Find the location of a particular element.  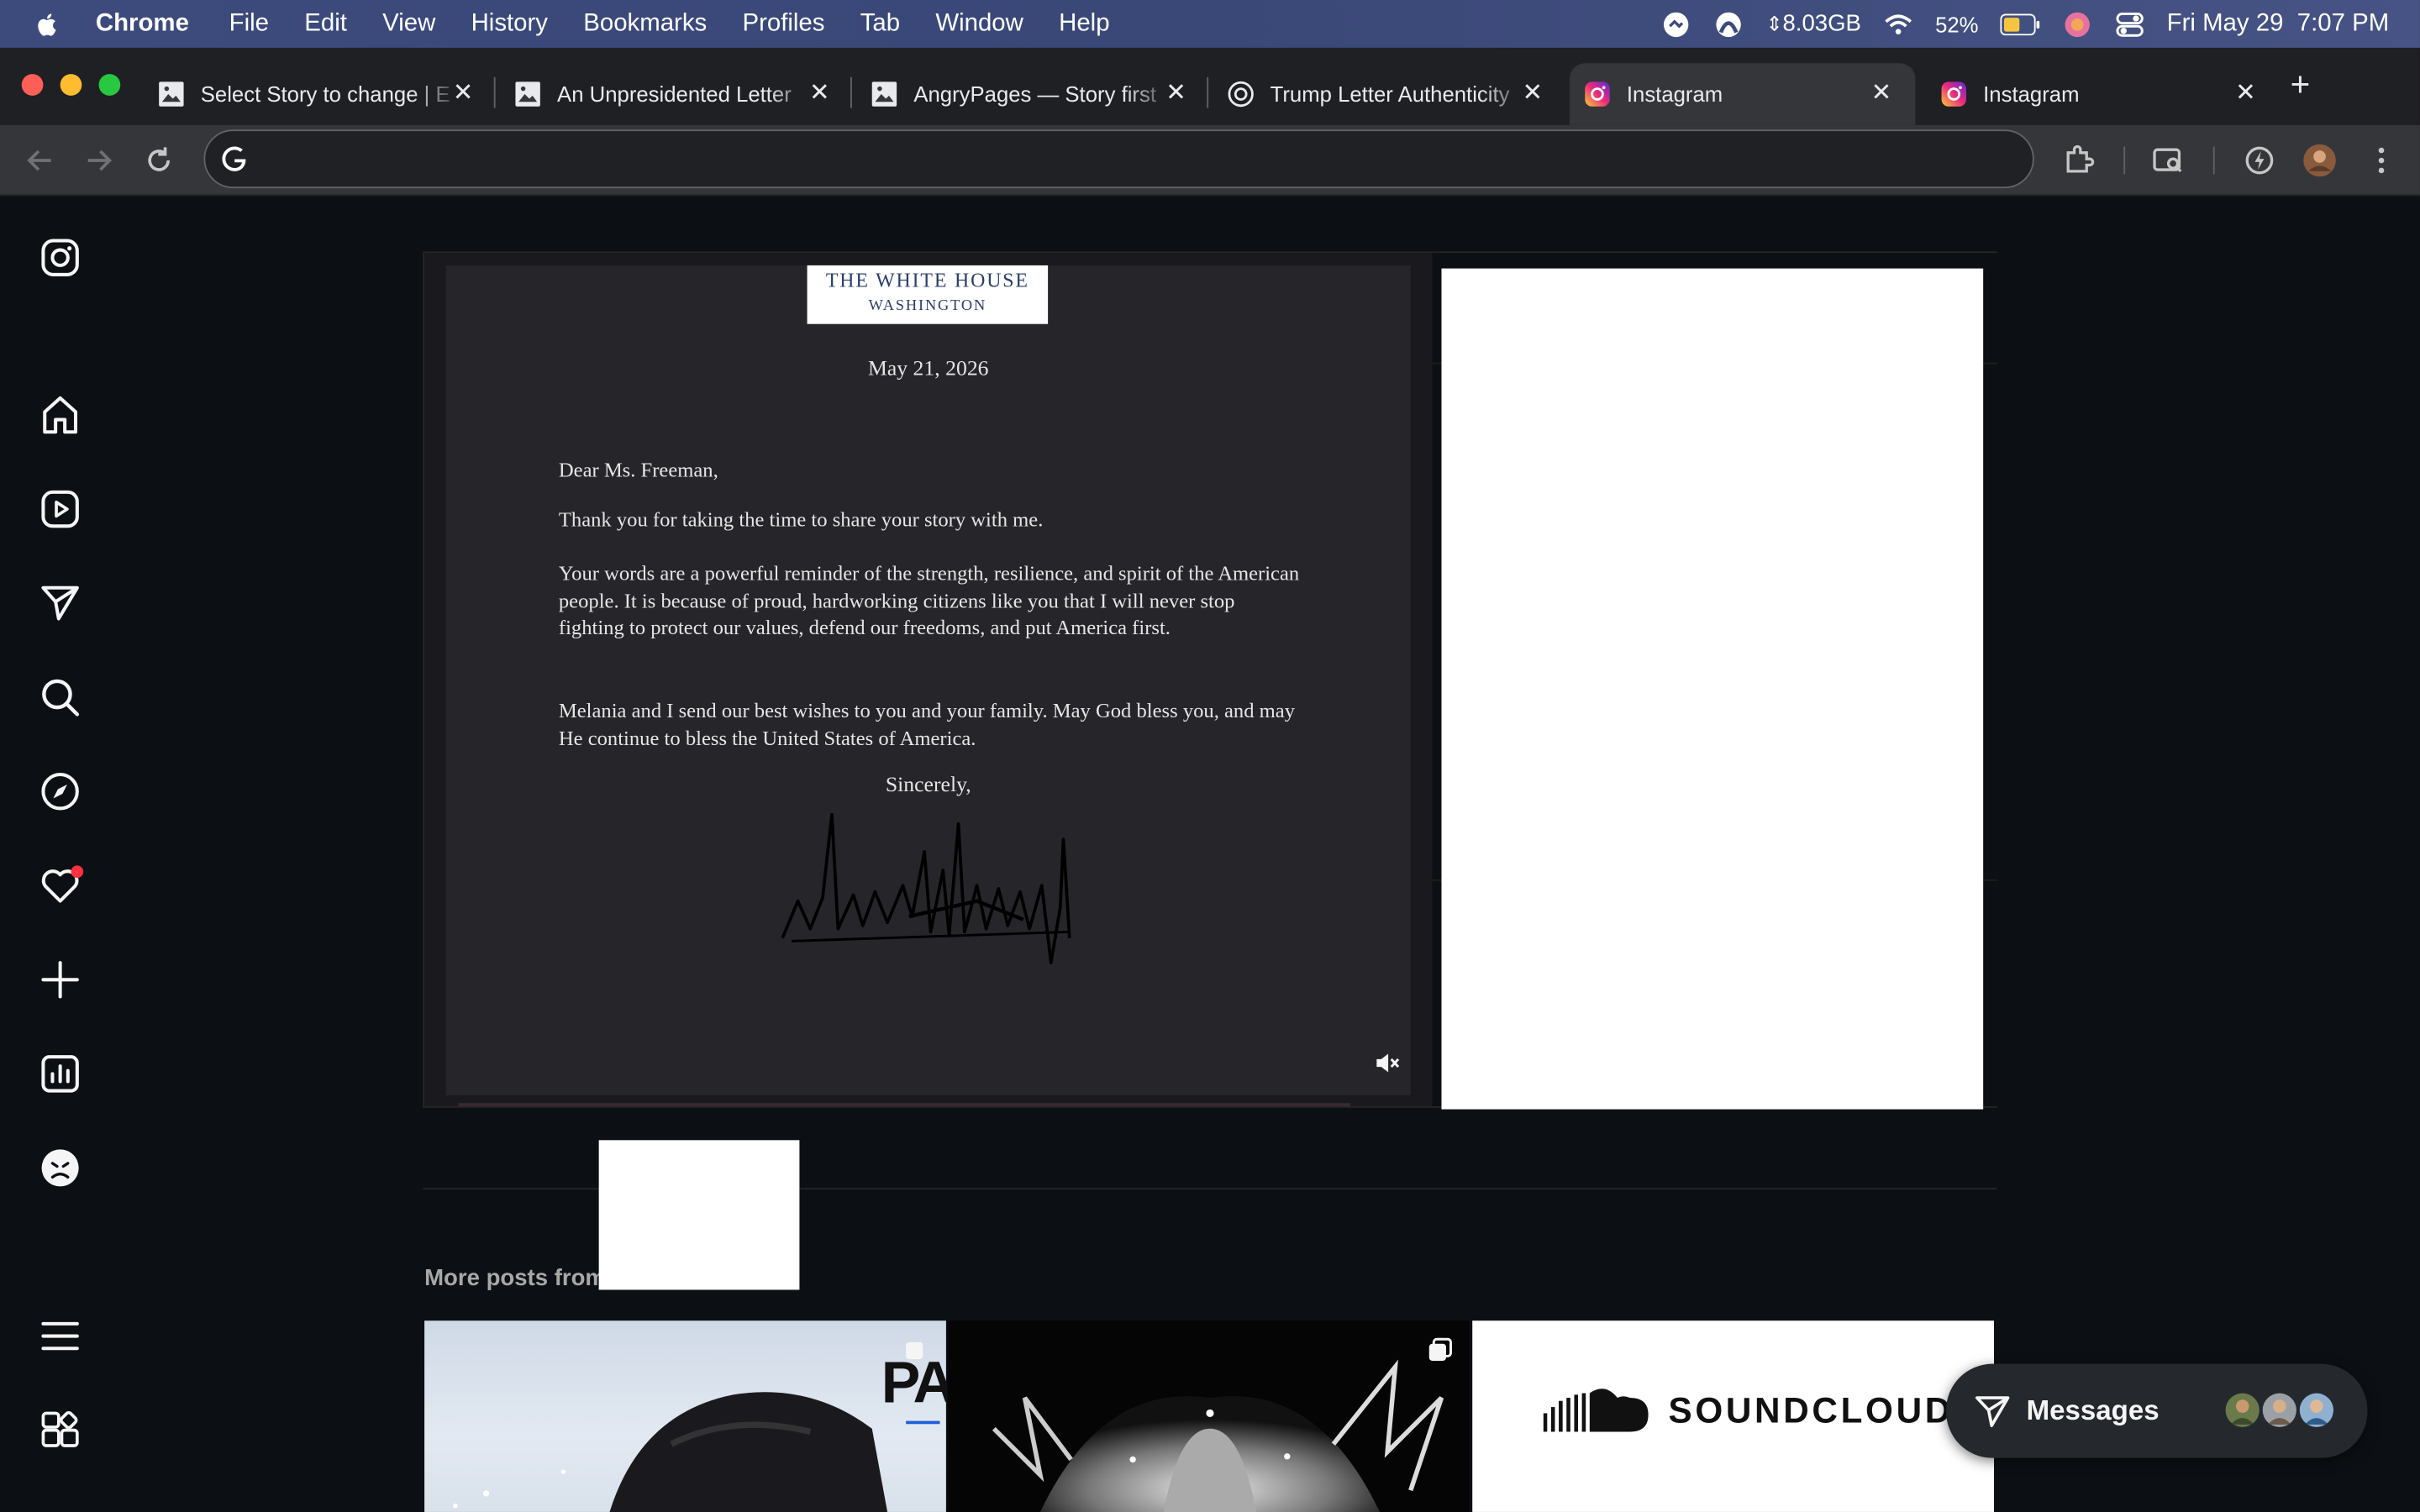

memory-value: 8.03GB is located at coordinates (1821, 24).